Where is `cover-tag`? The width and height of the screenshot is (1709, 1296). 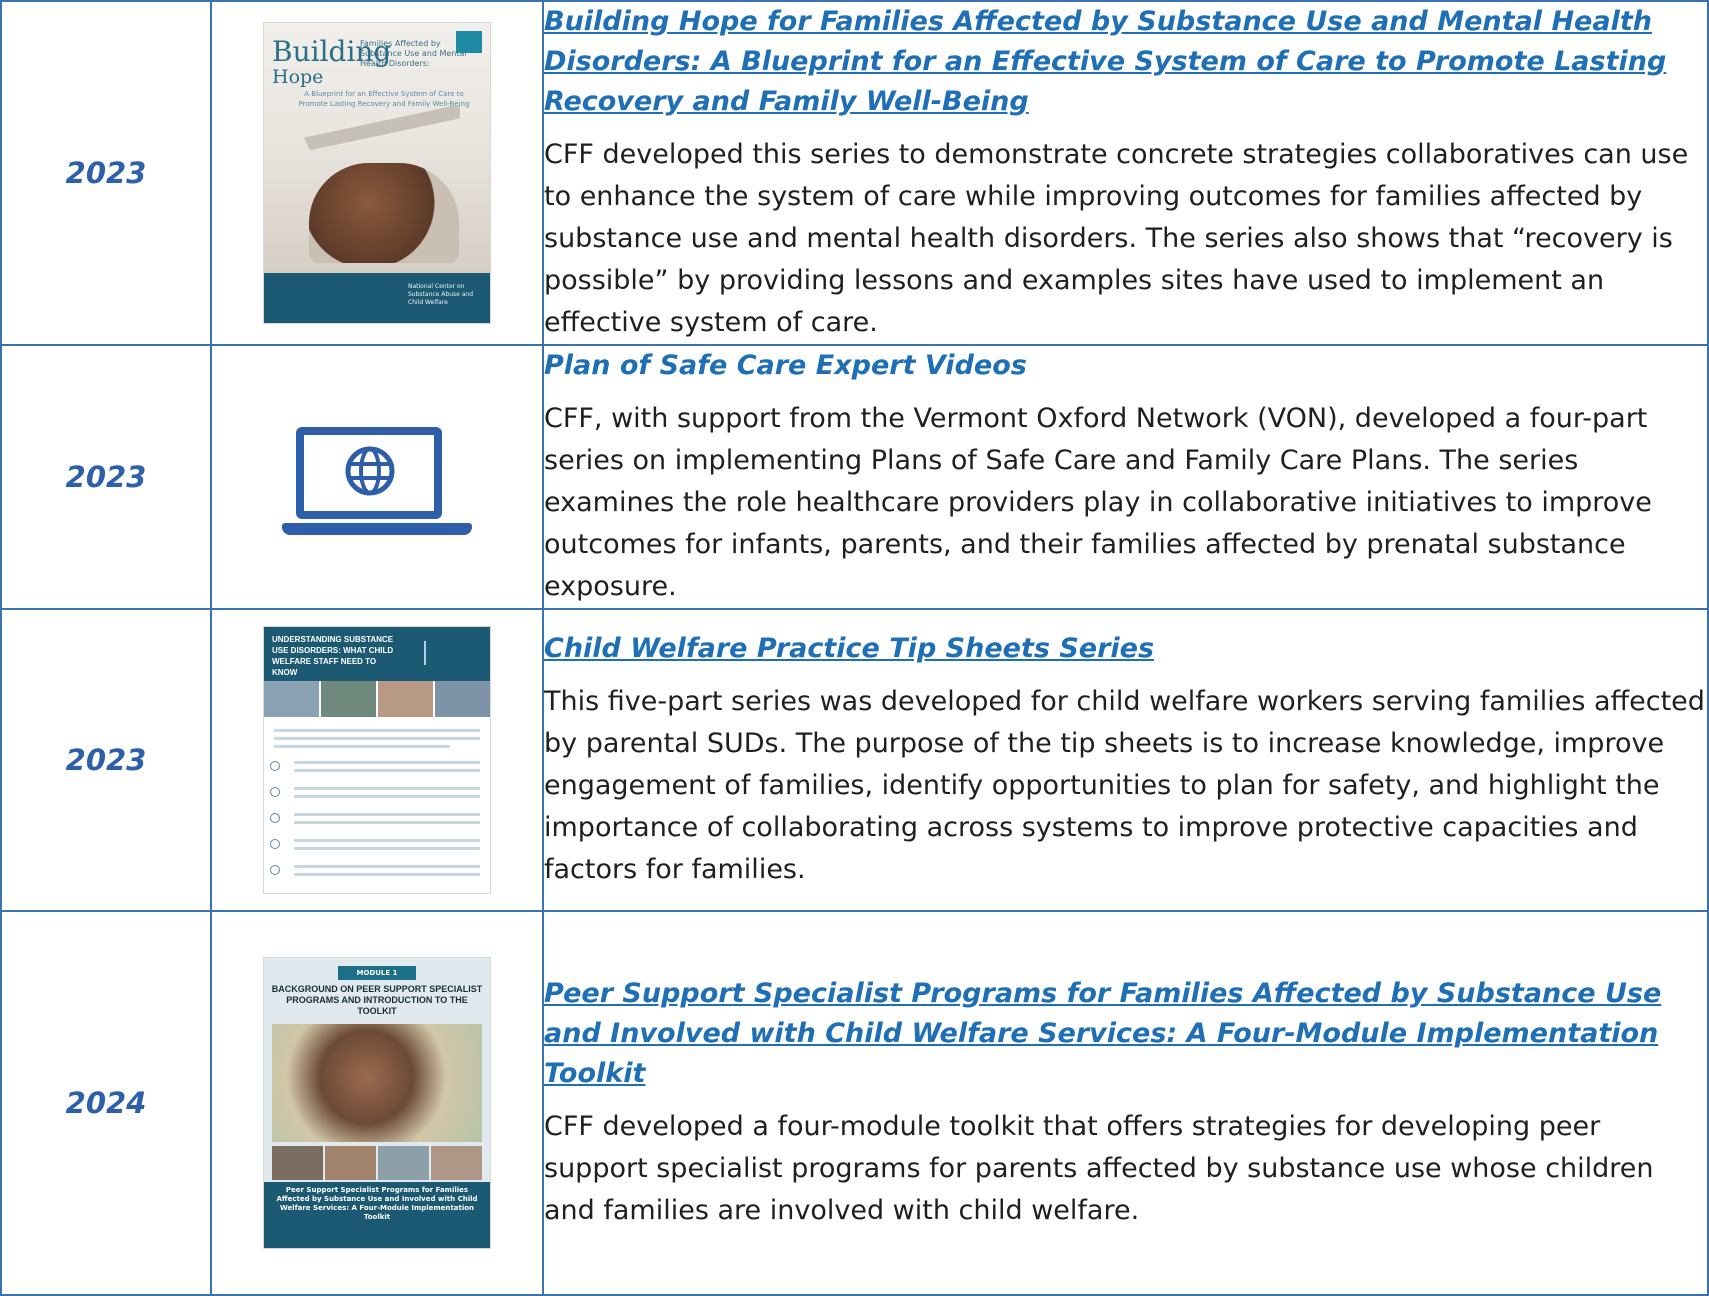 cover-tag is located at coordinates (469, 42).